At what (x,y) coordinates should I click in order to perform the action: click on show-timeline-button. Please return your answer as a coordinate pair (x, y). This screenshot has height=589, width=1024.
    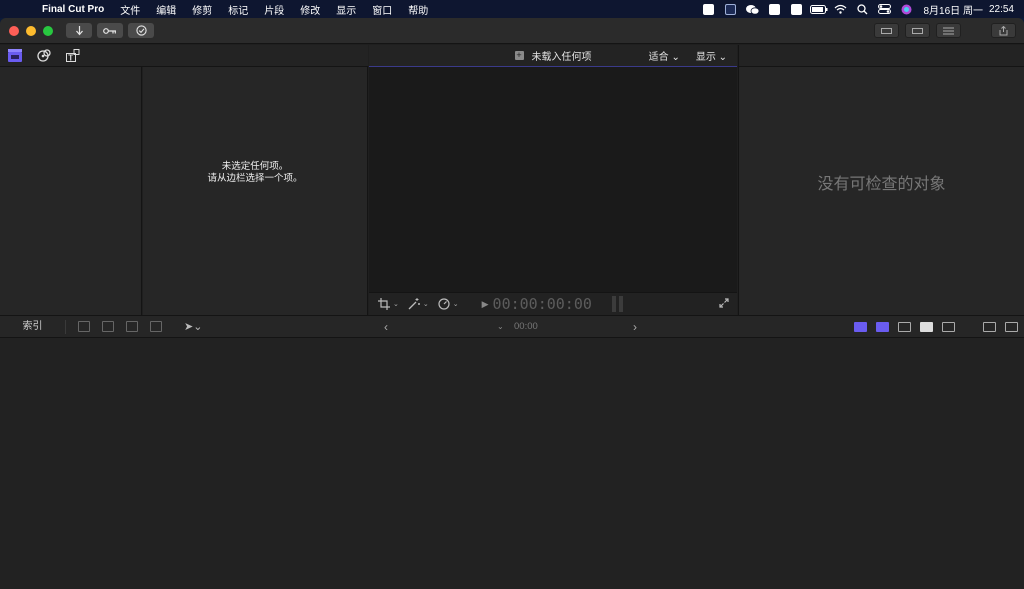
    Looking at the image, I should click on (917, 30).